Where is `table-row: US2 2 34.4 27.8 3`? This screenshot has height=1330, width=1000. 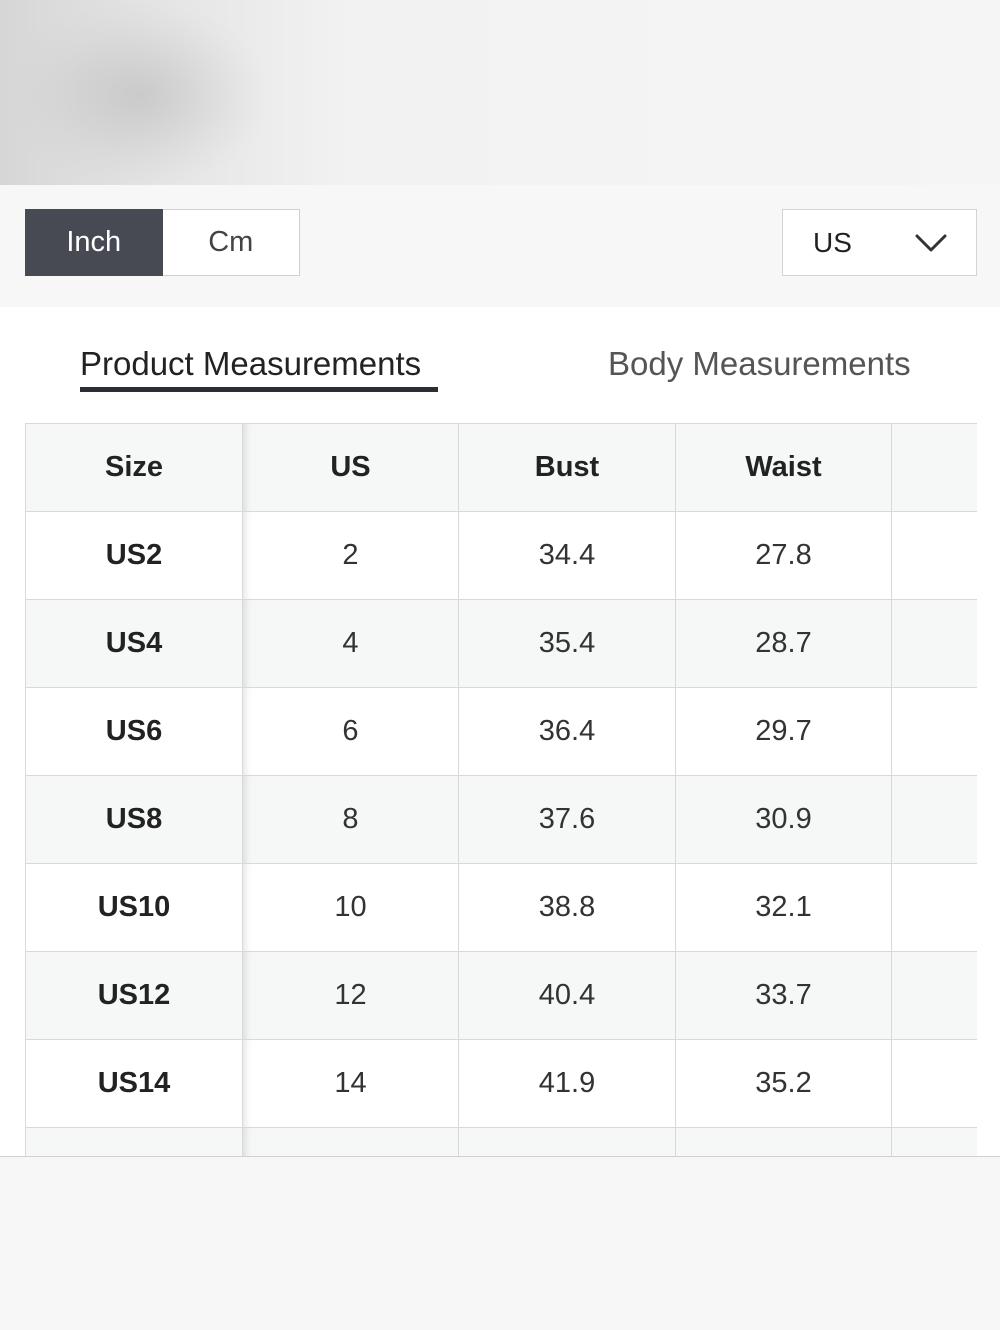 table-row: US2 2 34.4 27.8 3 is located at coordinates (501, 555).